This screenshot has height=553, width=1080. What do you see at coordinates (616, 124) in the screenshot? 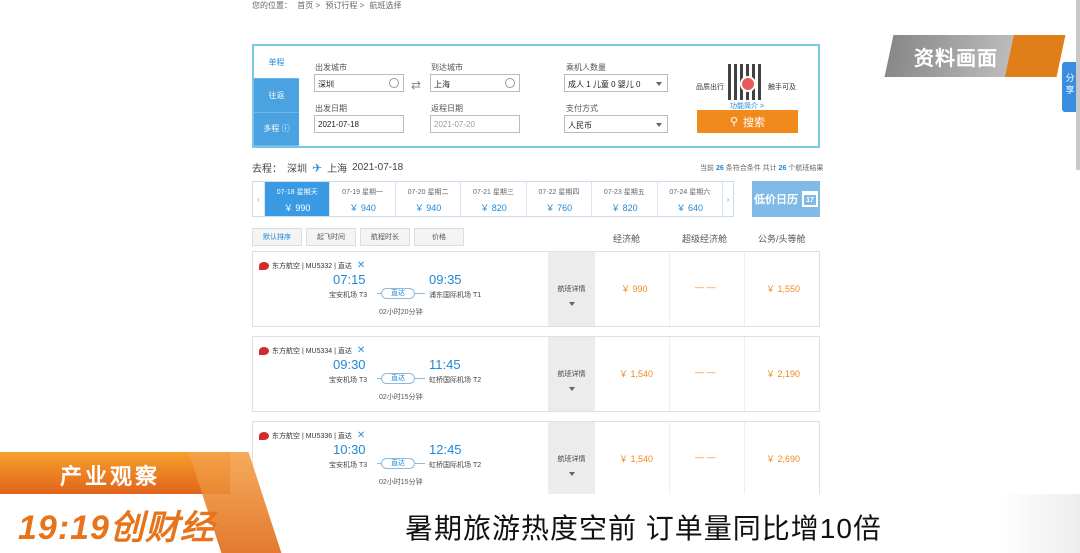
I see `payment-select: 人民币` at bounding box center [616, 124].